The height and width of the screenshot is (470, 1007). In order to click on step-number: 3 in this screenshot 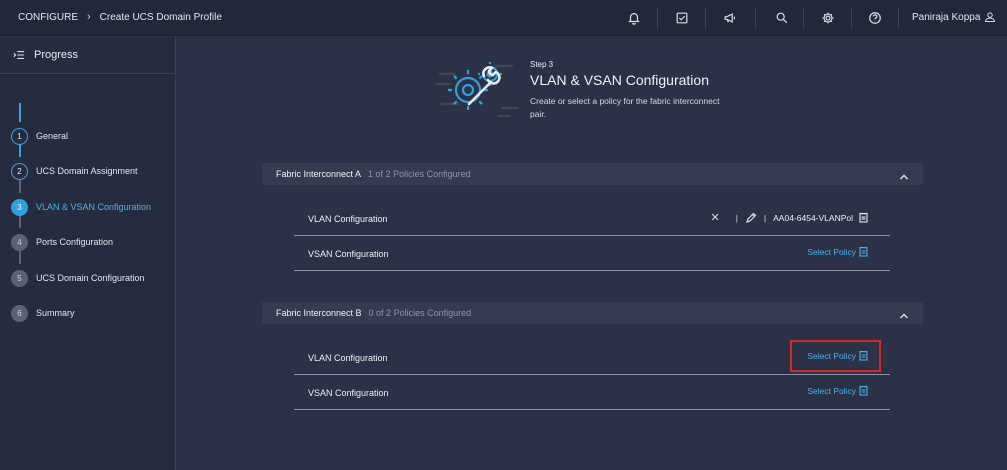, I will do `click(19, 207)`.